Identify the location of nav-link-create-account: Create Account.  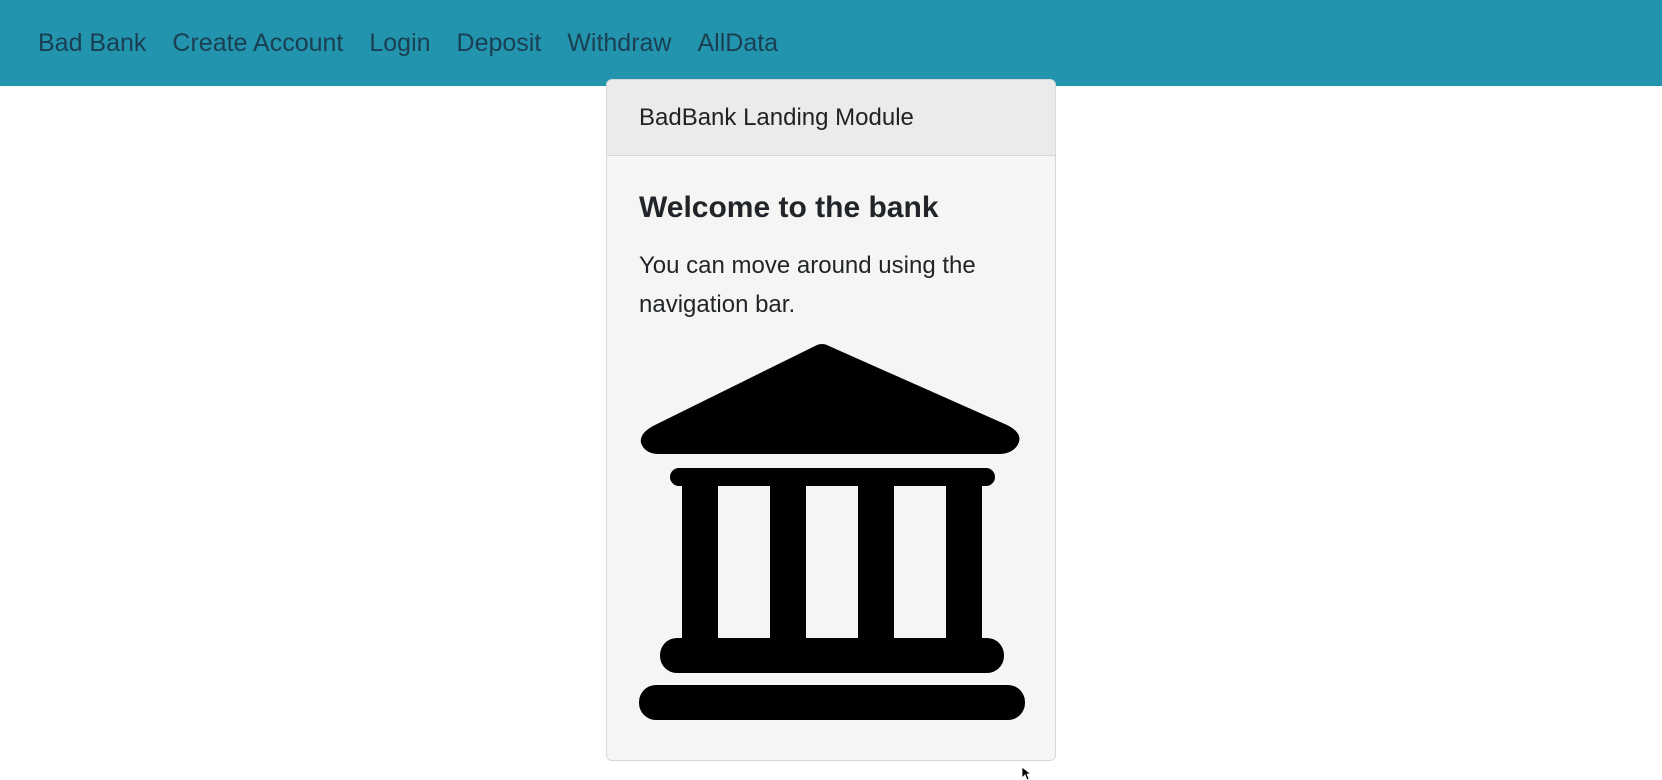
(257, 43).